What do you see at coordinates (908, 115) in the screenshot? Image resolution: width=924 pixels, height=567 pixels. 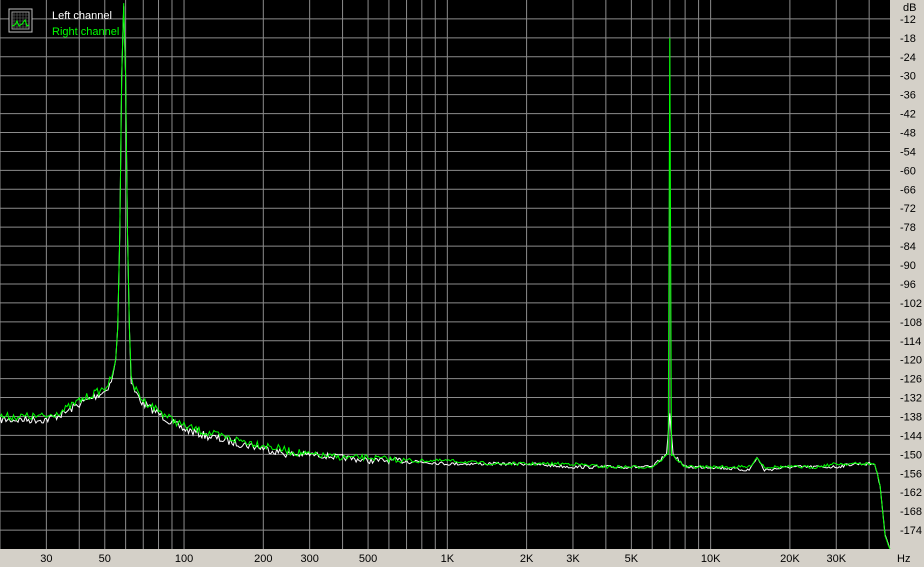 I see `y-tick-label: -42` at bounding box center [908, 115].